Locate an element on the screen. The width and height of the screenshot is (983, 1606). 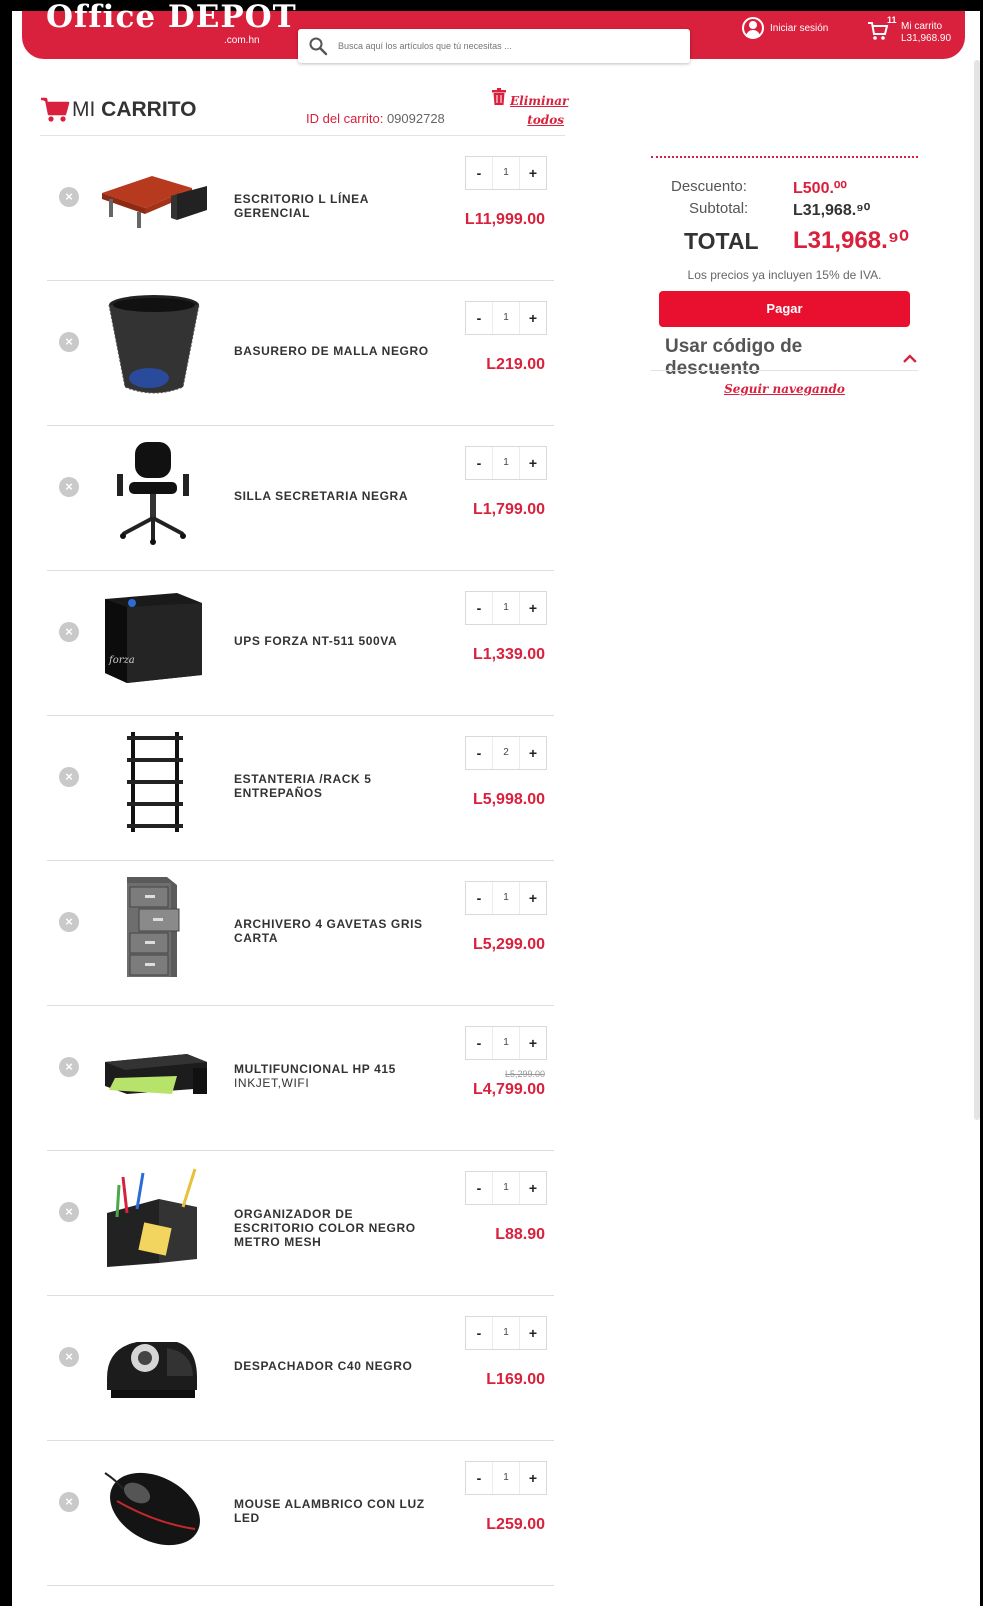
product-name: ESCRITORIO L LÍNEA GERENCIAL is located at coordinates (334, 206).